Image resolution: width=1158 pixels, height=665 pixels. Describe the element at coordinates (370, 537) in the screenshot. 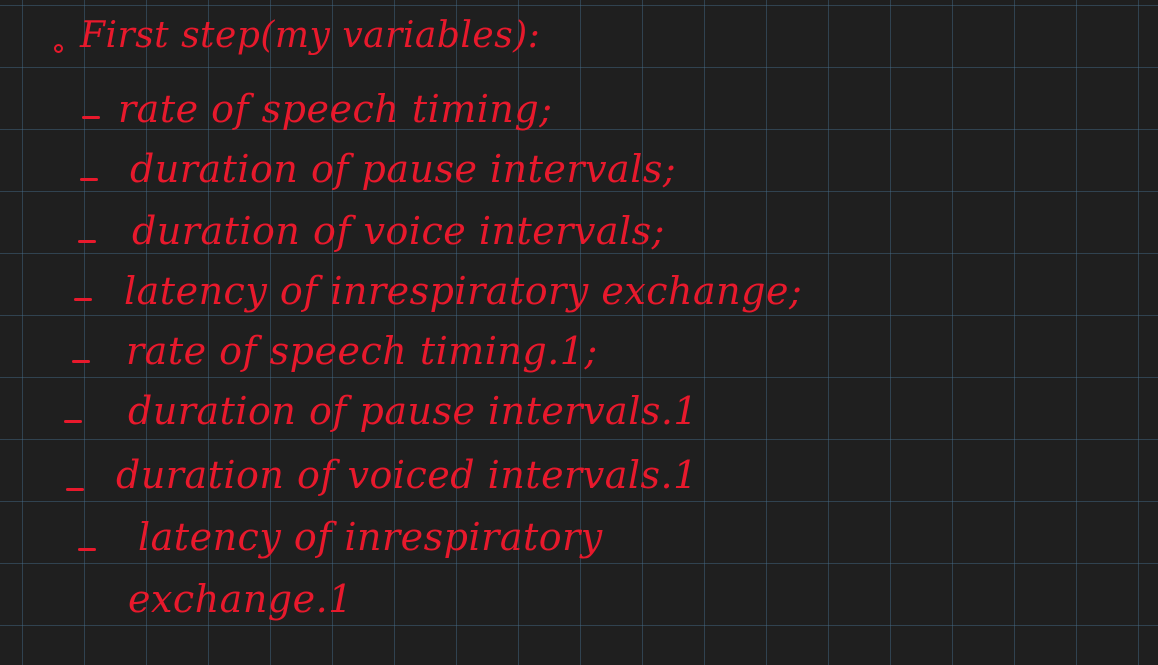

I see `list-item: latency of inrespiratory` at that location.